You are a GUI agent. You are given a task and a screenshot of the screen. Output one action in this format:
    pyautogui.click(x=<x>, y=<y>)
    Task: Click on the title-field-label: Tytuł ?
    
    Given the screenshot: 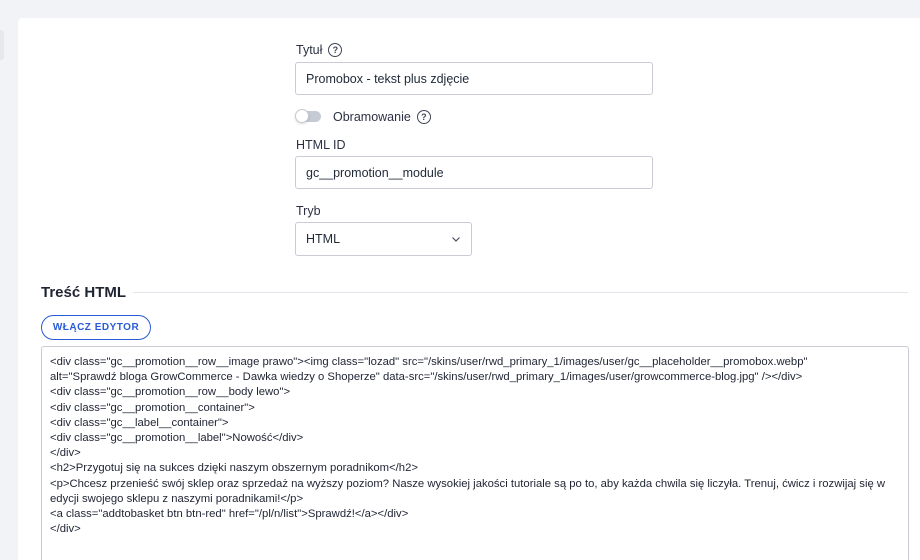 What is the action you would take?
    pyautogui.click(x=319, y=50)
    